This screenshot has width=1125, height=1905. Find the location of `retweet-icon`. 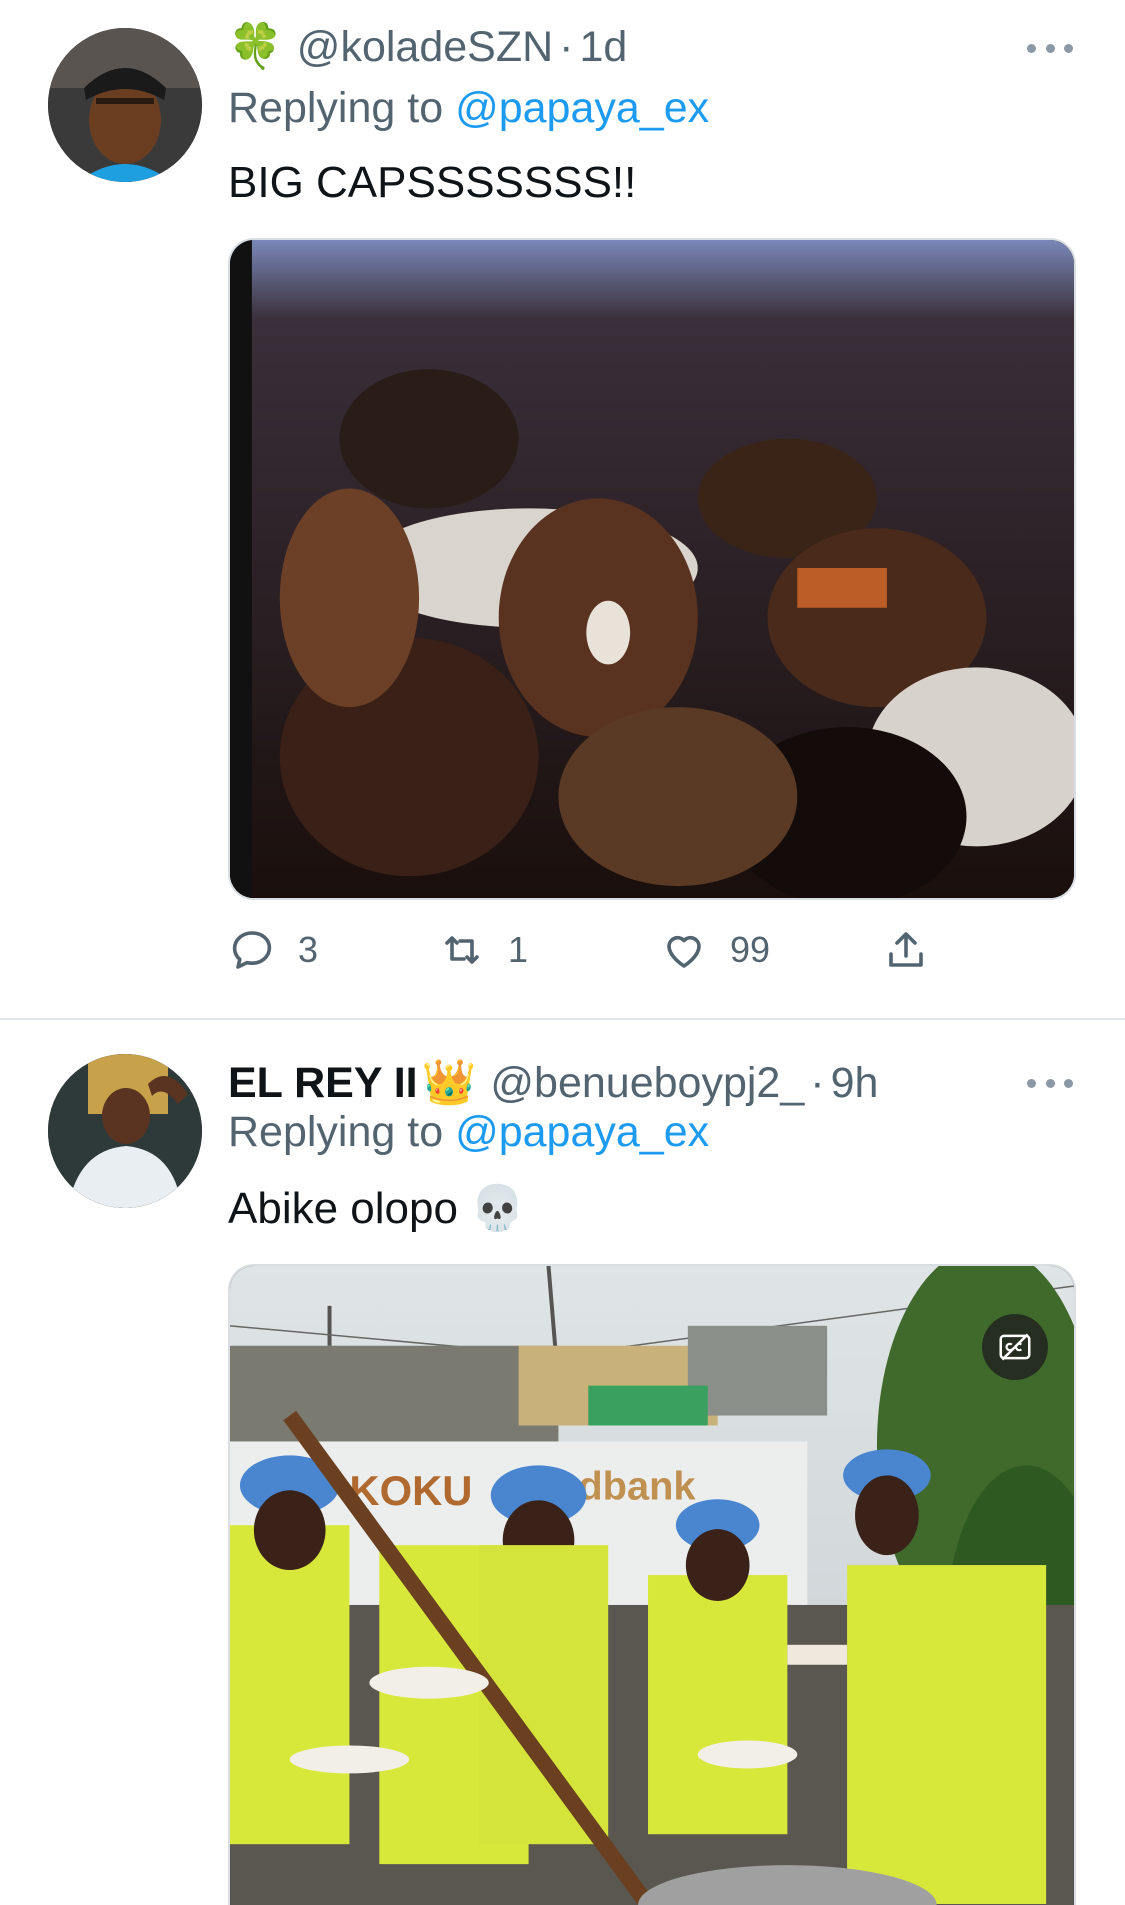

retweet-icon is located at coordinates (462, 950).